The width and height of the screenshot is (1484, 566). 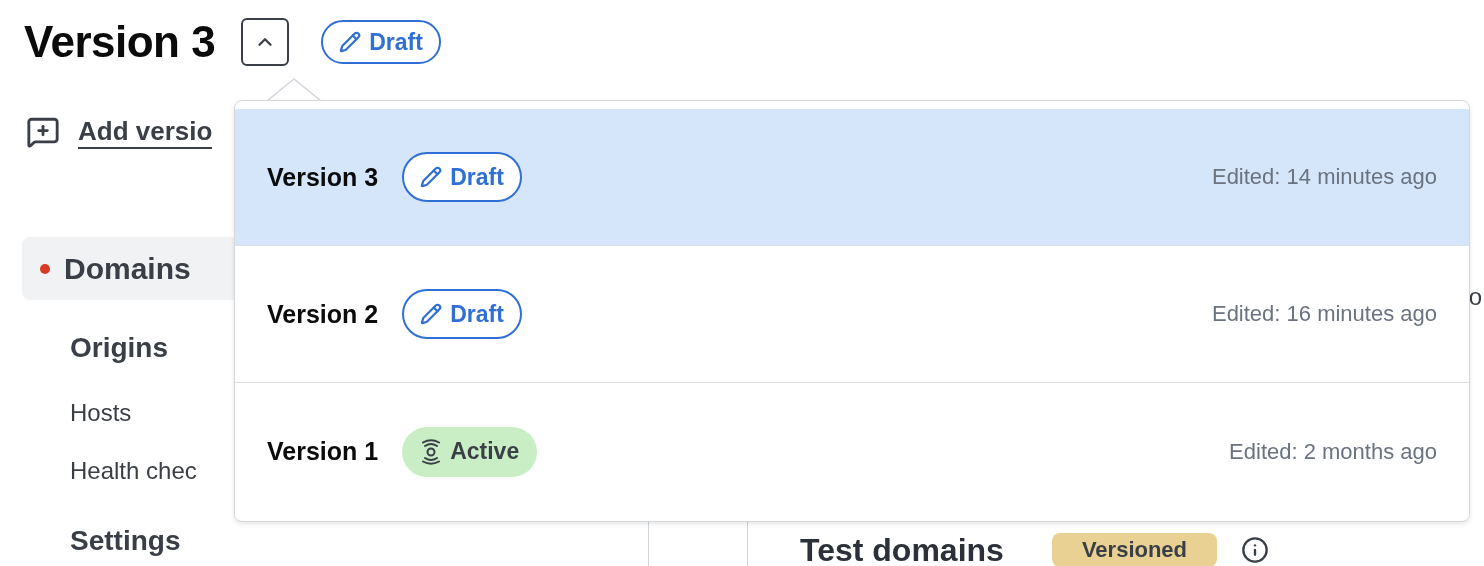 What do you see at coordinates (1255, 550) in the screenshot?
I see `info-icon` at bounding box center [1255, 550].